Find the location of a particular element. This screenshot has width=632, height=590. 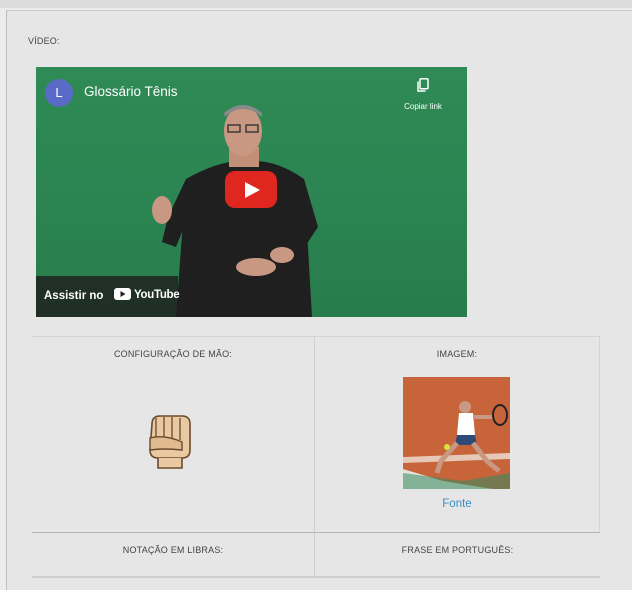

youtube-wordmark: YouTube is located at coordinates (157, 295).